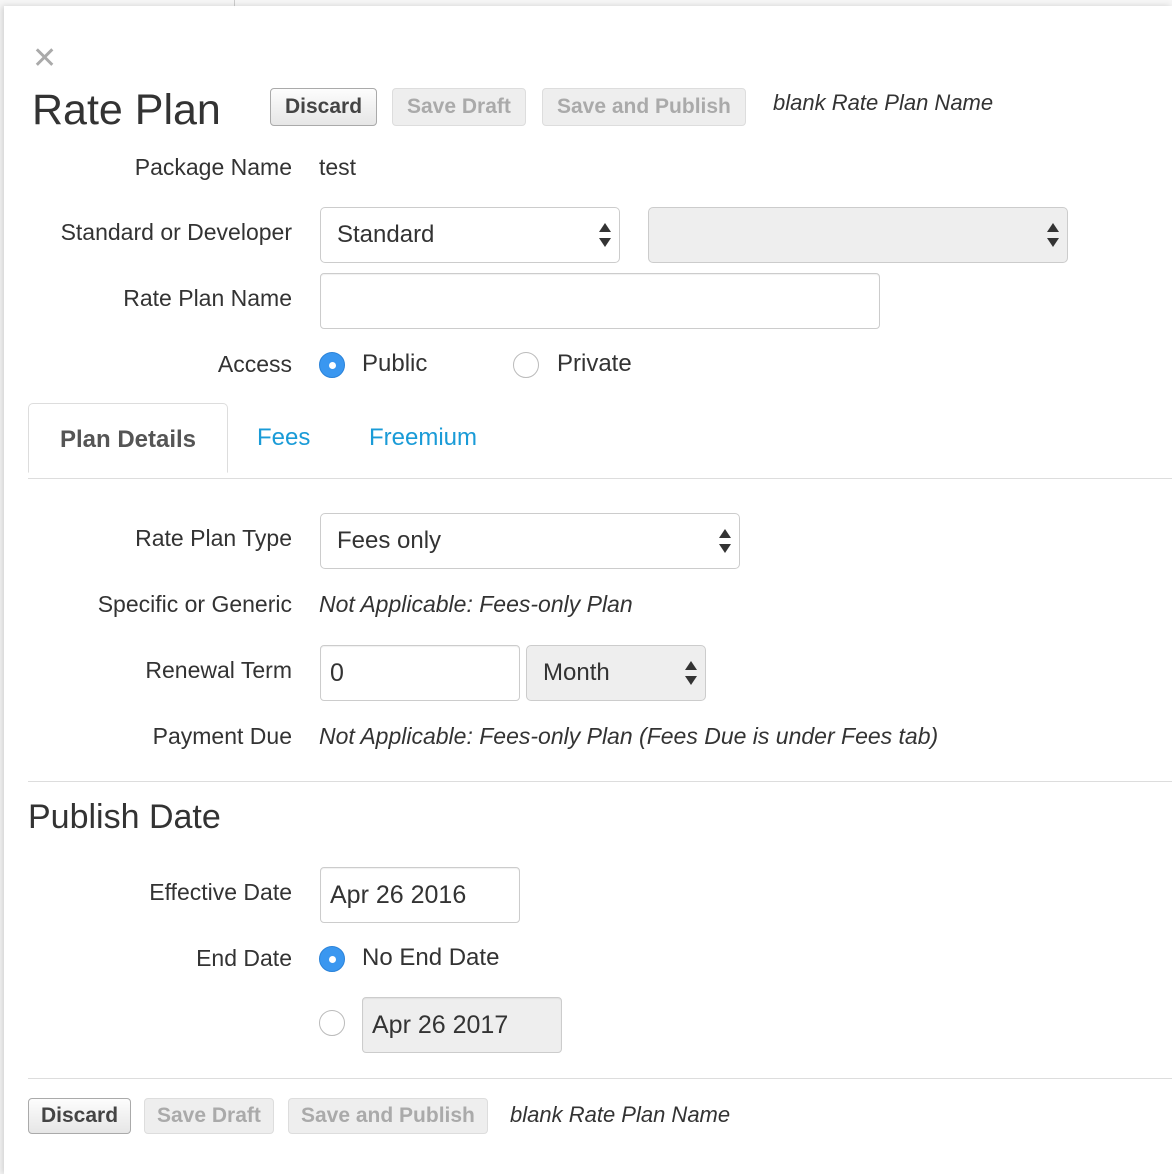 This screenshot has width=1172, height=1174. What do you see at coordinates (395, 363) in the screenshot?
I see `access-public-label: Public` at bounding box center [395, 363].